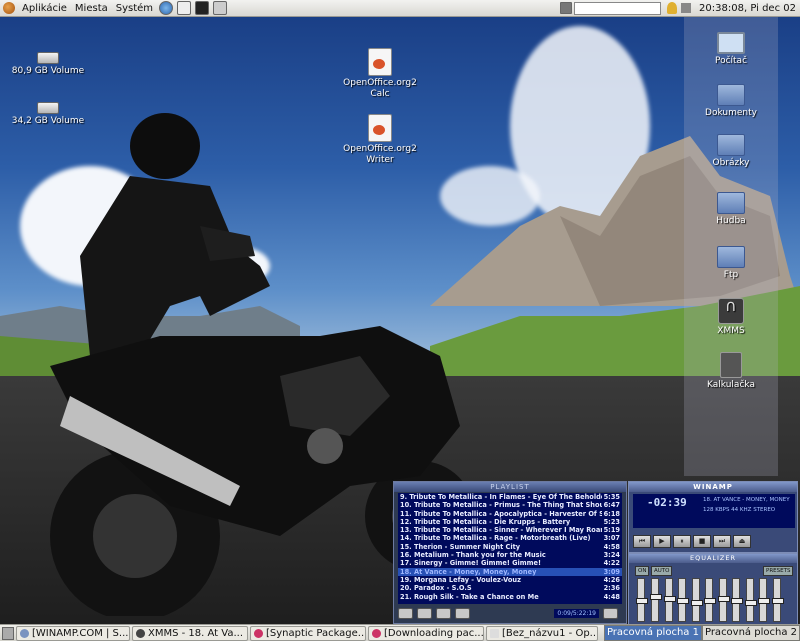 The image size is (800, 641). Describe the element at coordinates (8, 633) in the screenshot. I see `show-desktop-icon` at that location.